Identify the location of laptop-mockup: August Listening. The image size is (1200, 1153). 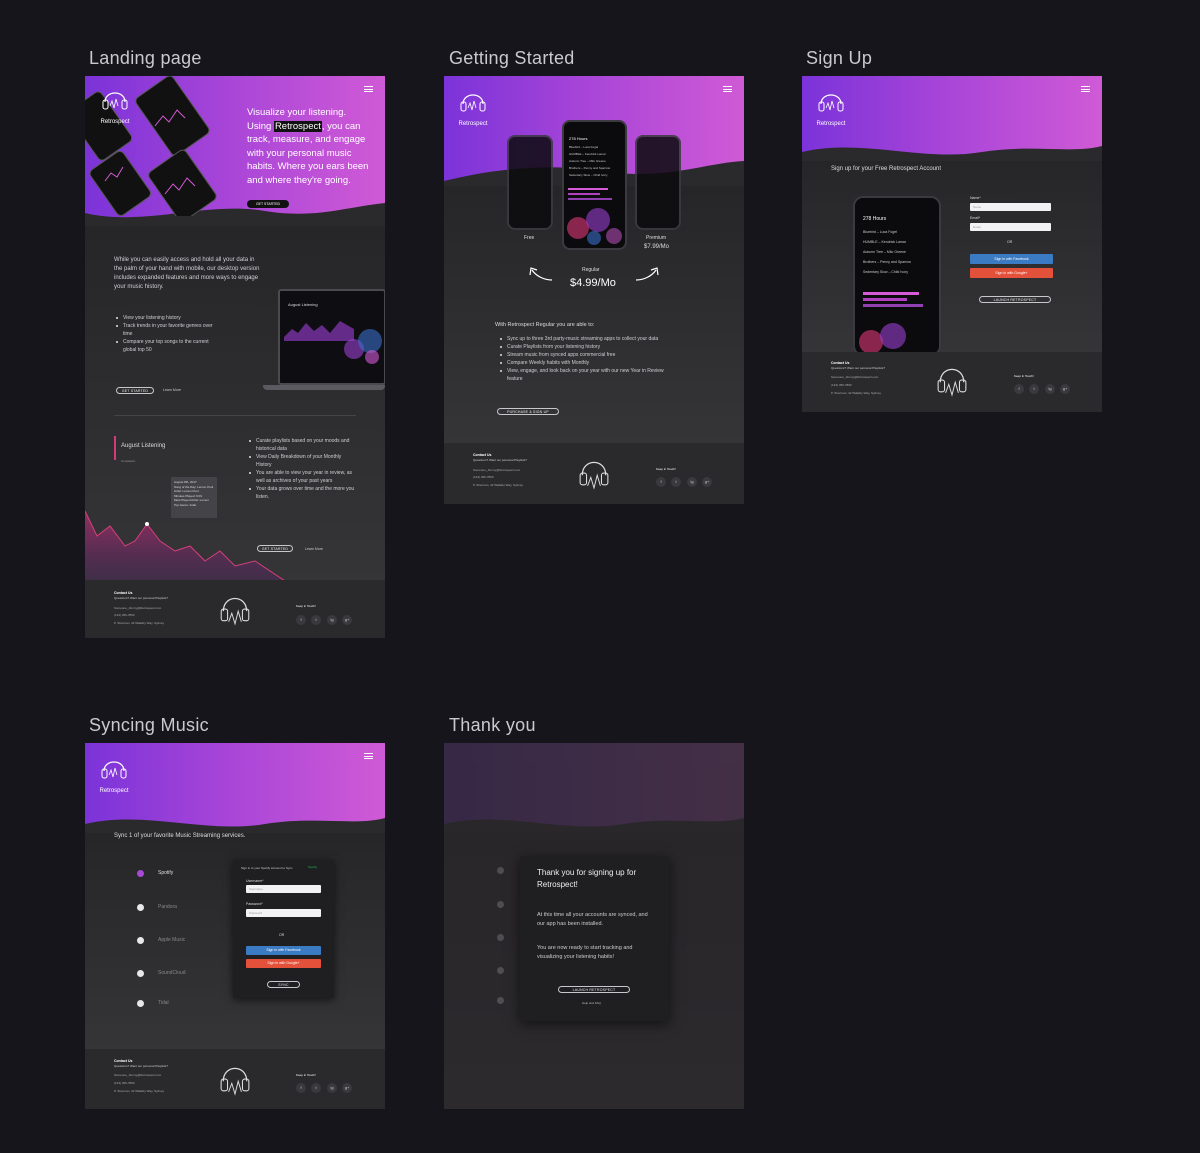
(331, 337).